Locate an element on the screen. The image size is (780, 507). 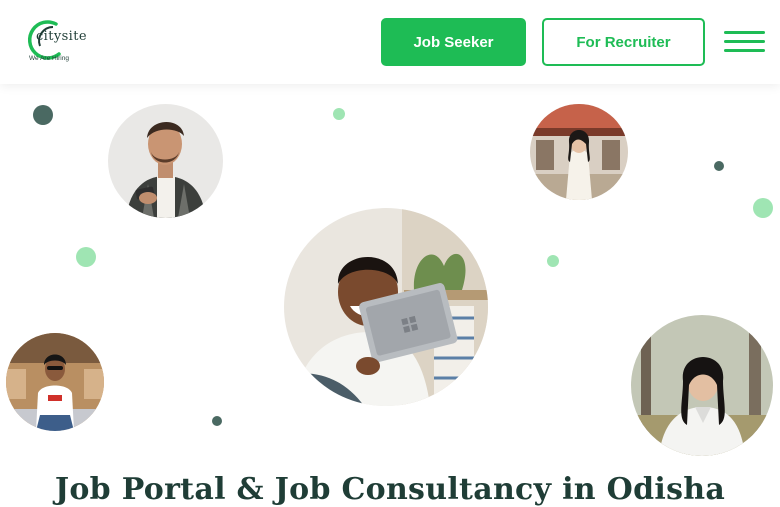
for-recruiter-button: For Recruiter is located at coordinates (623, 42).